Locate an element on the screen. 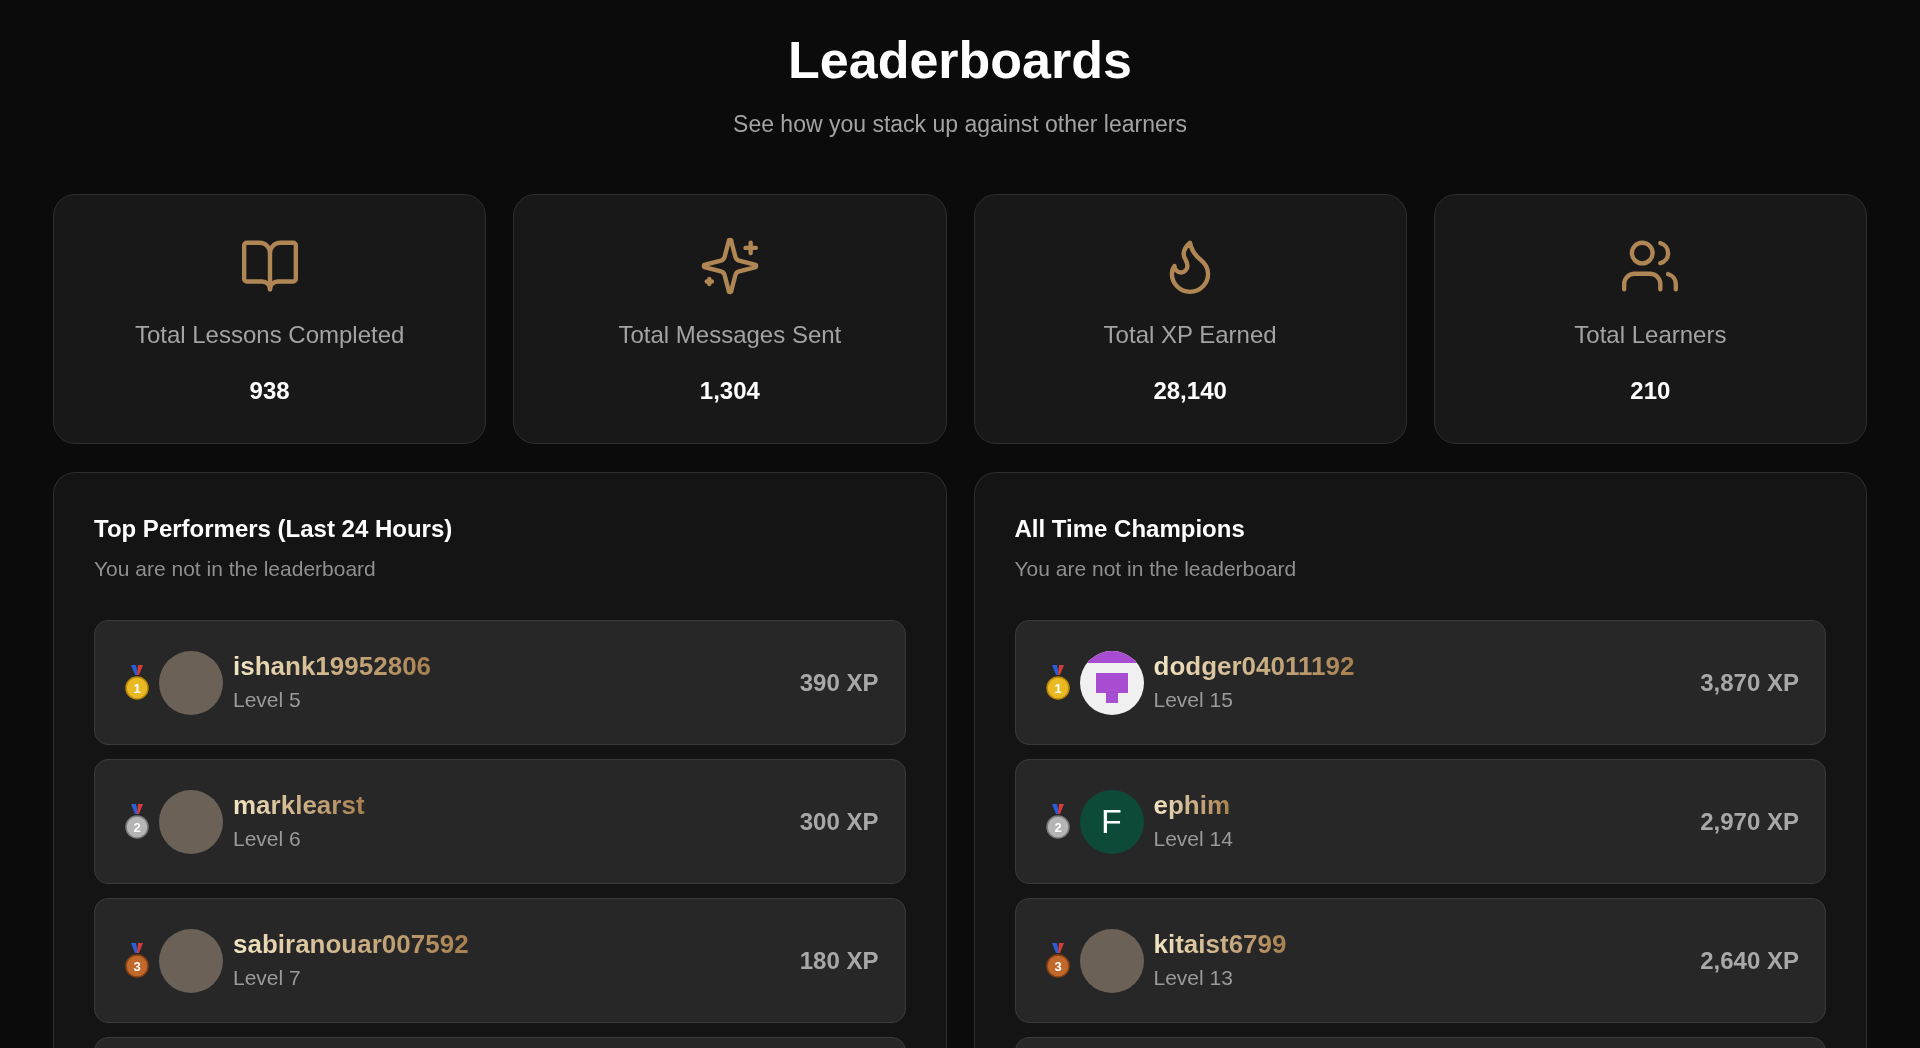 Image resolution: width=1920 pixels, height=1048 pixels. leaderboard-row: 3 kitaist6799 Level 13 2,640 XP is located at coordinates (1420, 960).